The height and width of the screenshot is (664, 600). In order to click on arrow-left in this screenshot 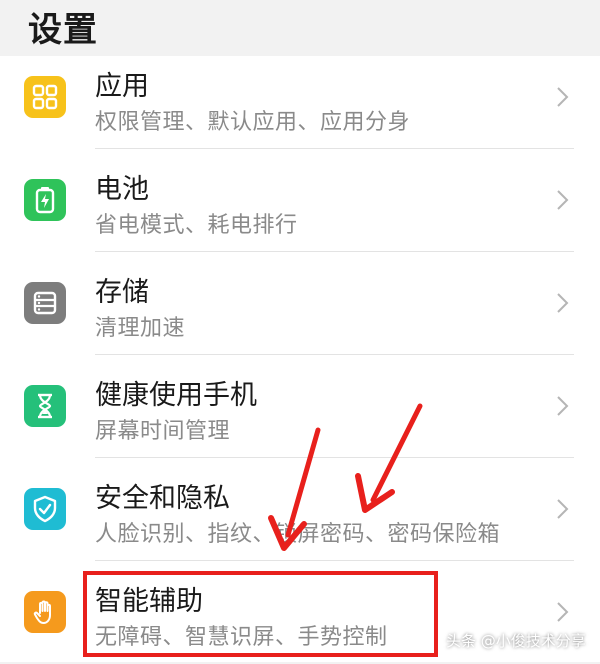, I will do `click(294, 489)`.